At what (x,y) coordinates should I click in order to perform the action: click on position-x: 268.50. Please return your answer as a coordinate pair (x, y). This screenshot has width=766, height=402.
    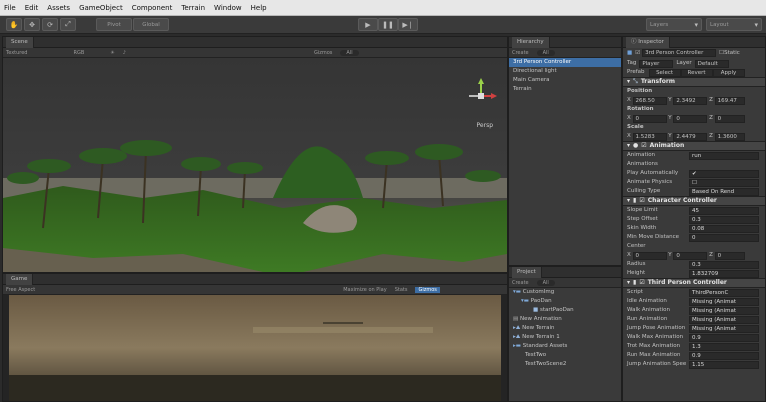
    Looking at the image, I should click on (649, 100).